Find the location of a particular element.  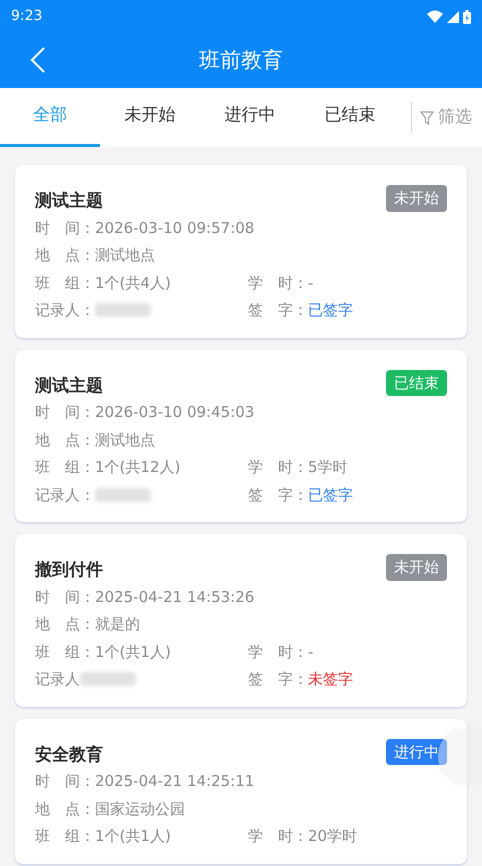

back-button is located at coordinates (38, 60).